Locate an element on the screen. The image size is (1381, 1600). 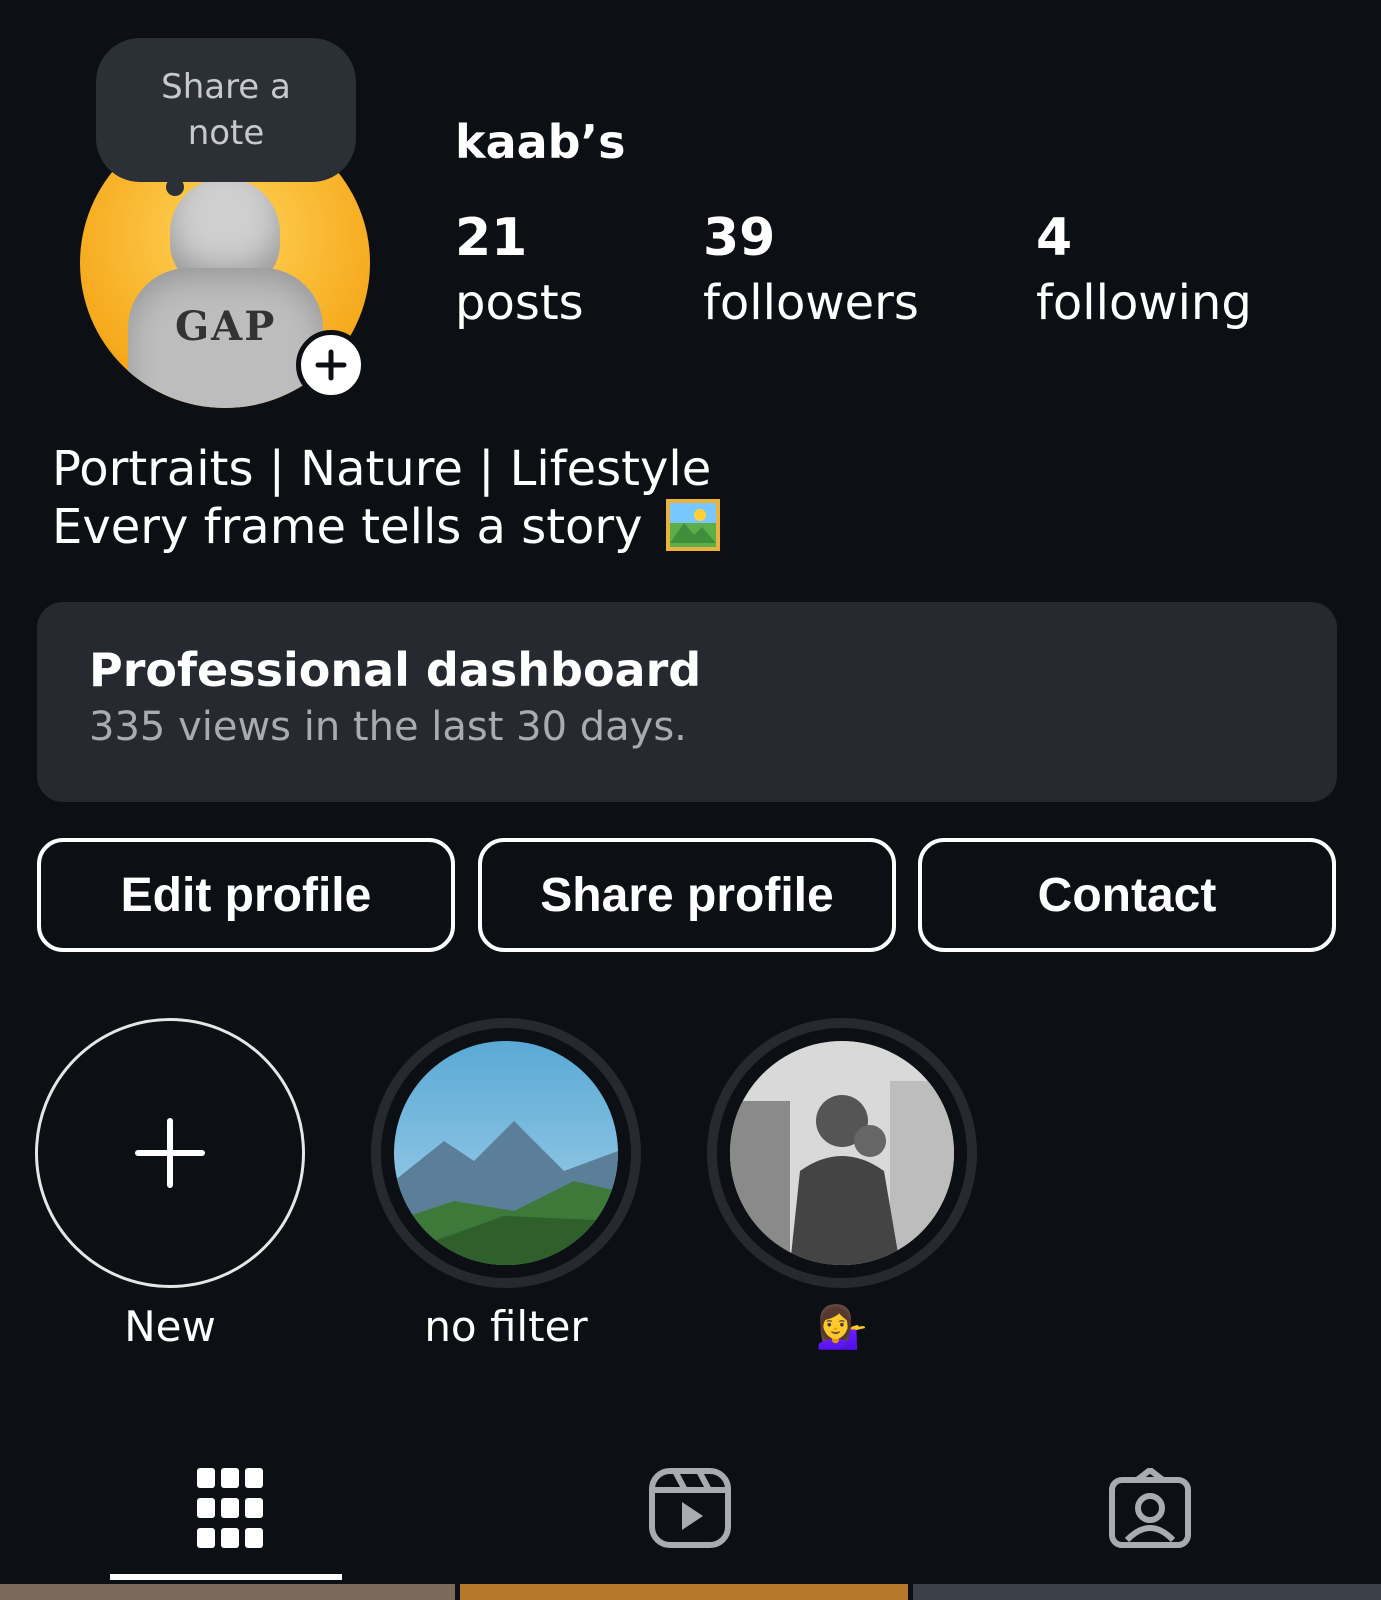
stat-posts-label: posts is located at coordinates (519, 303).